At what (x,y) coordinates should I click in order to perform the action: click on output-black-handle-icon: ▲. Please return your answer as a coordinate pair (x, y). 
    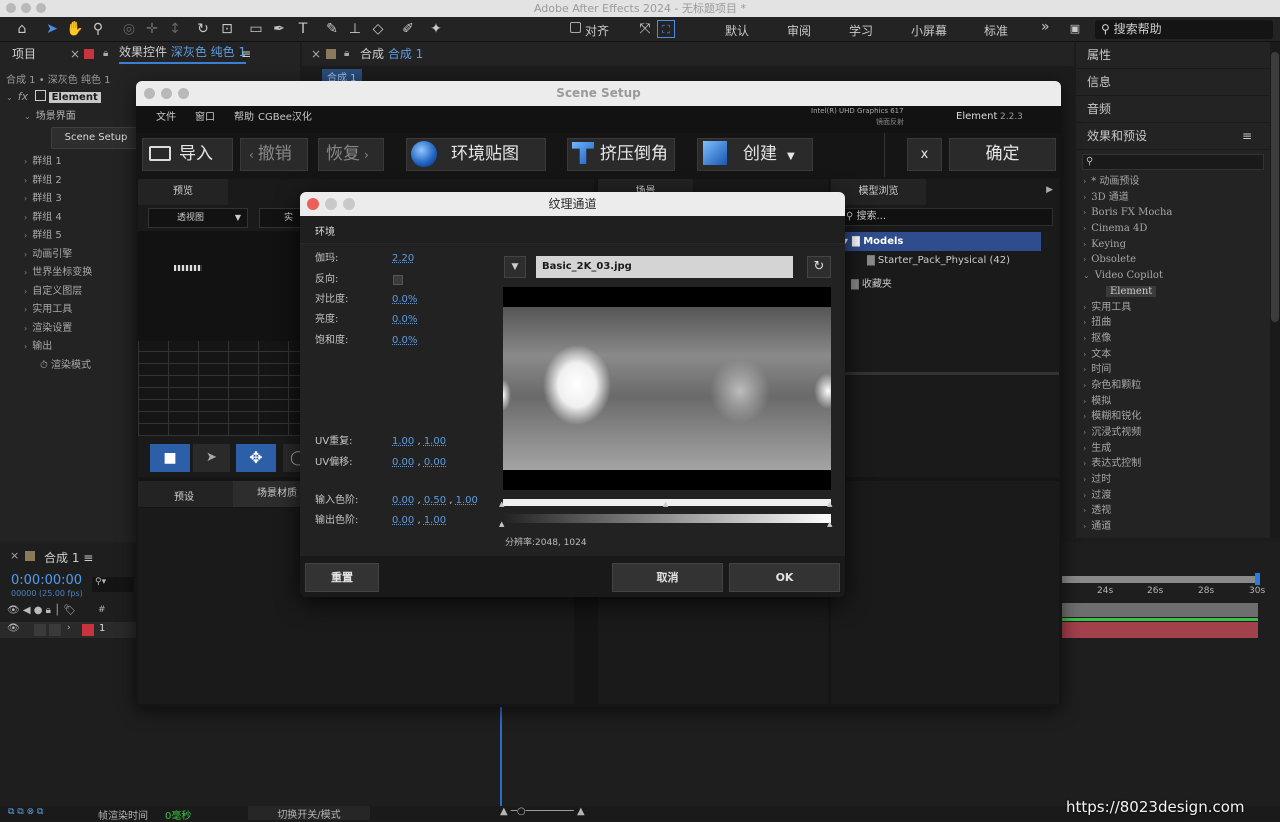
    Looking at the image, I should click on (501, 524).